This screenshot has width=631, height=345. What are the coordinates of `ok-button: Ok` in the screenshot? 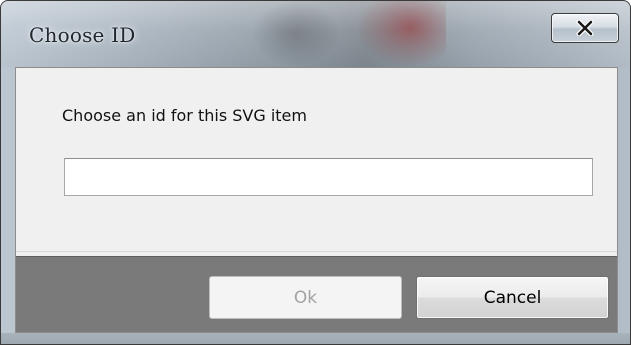 It's located at (305, 297).